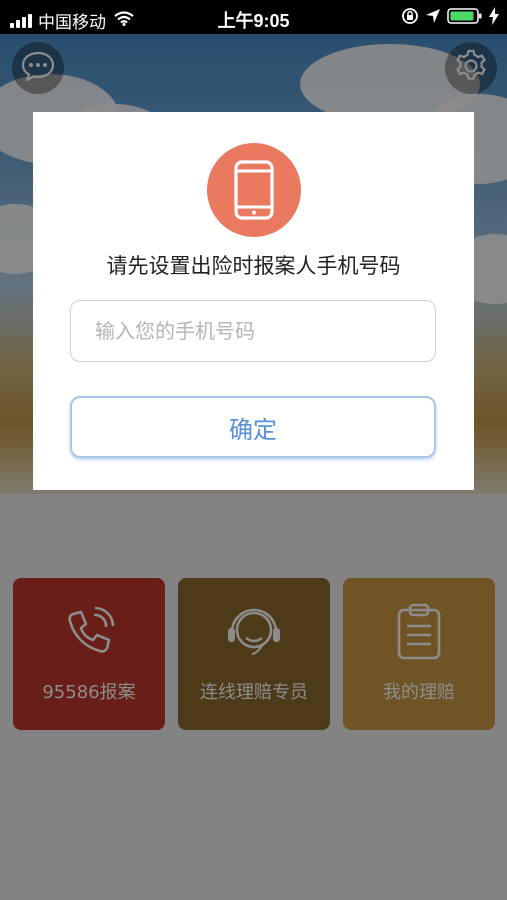 This screenshot has width=507, height=900. I want to click on mobile-phone-icon, so click(254, 190).